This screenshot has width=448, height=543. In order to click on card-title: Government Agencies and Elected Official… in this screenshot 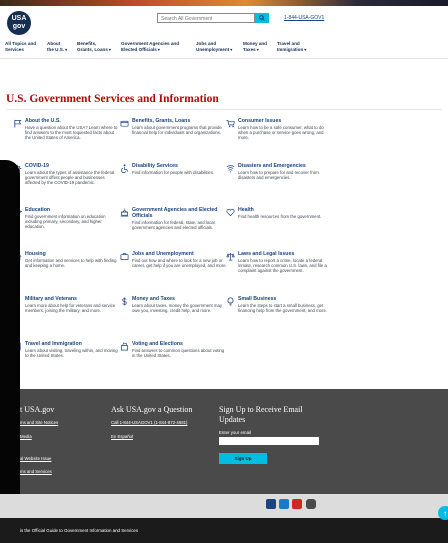, I will do `click(180, 213)`.